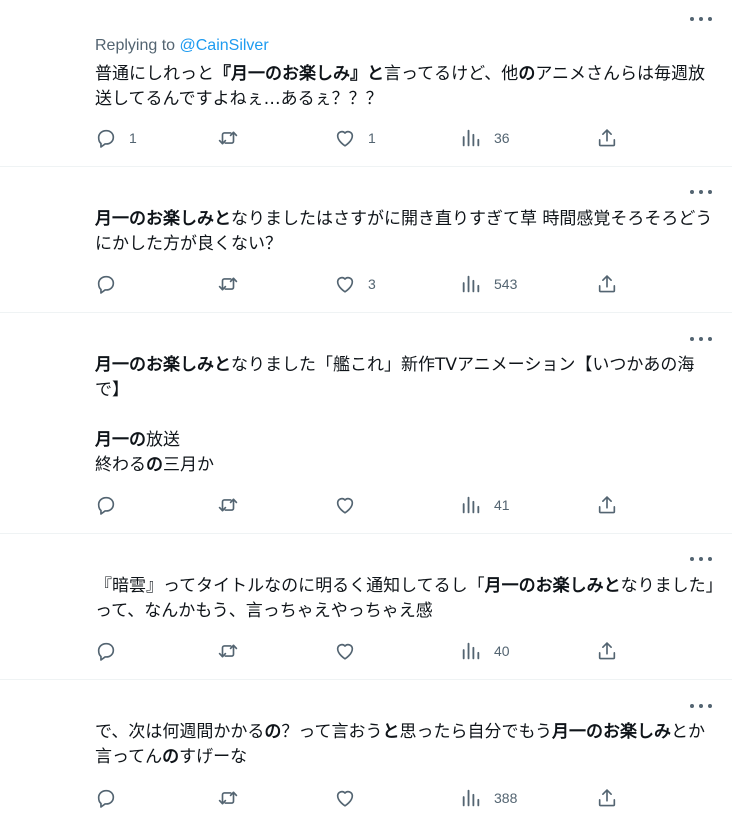 This screenshot has height=820, width=732. What do you see at coordinates (332, 732) in the screenshot?
I see `text-segment: ？って言おう` at bounding box center [332, 732].